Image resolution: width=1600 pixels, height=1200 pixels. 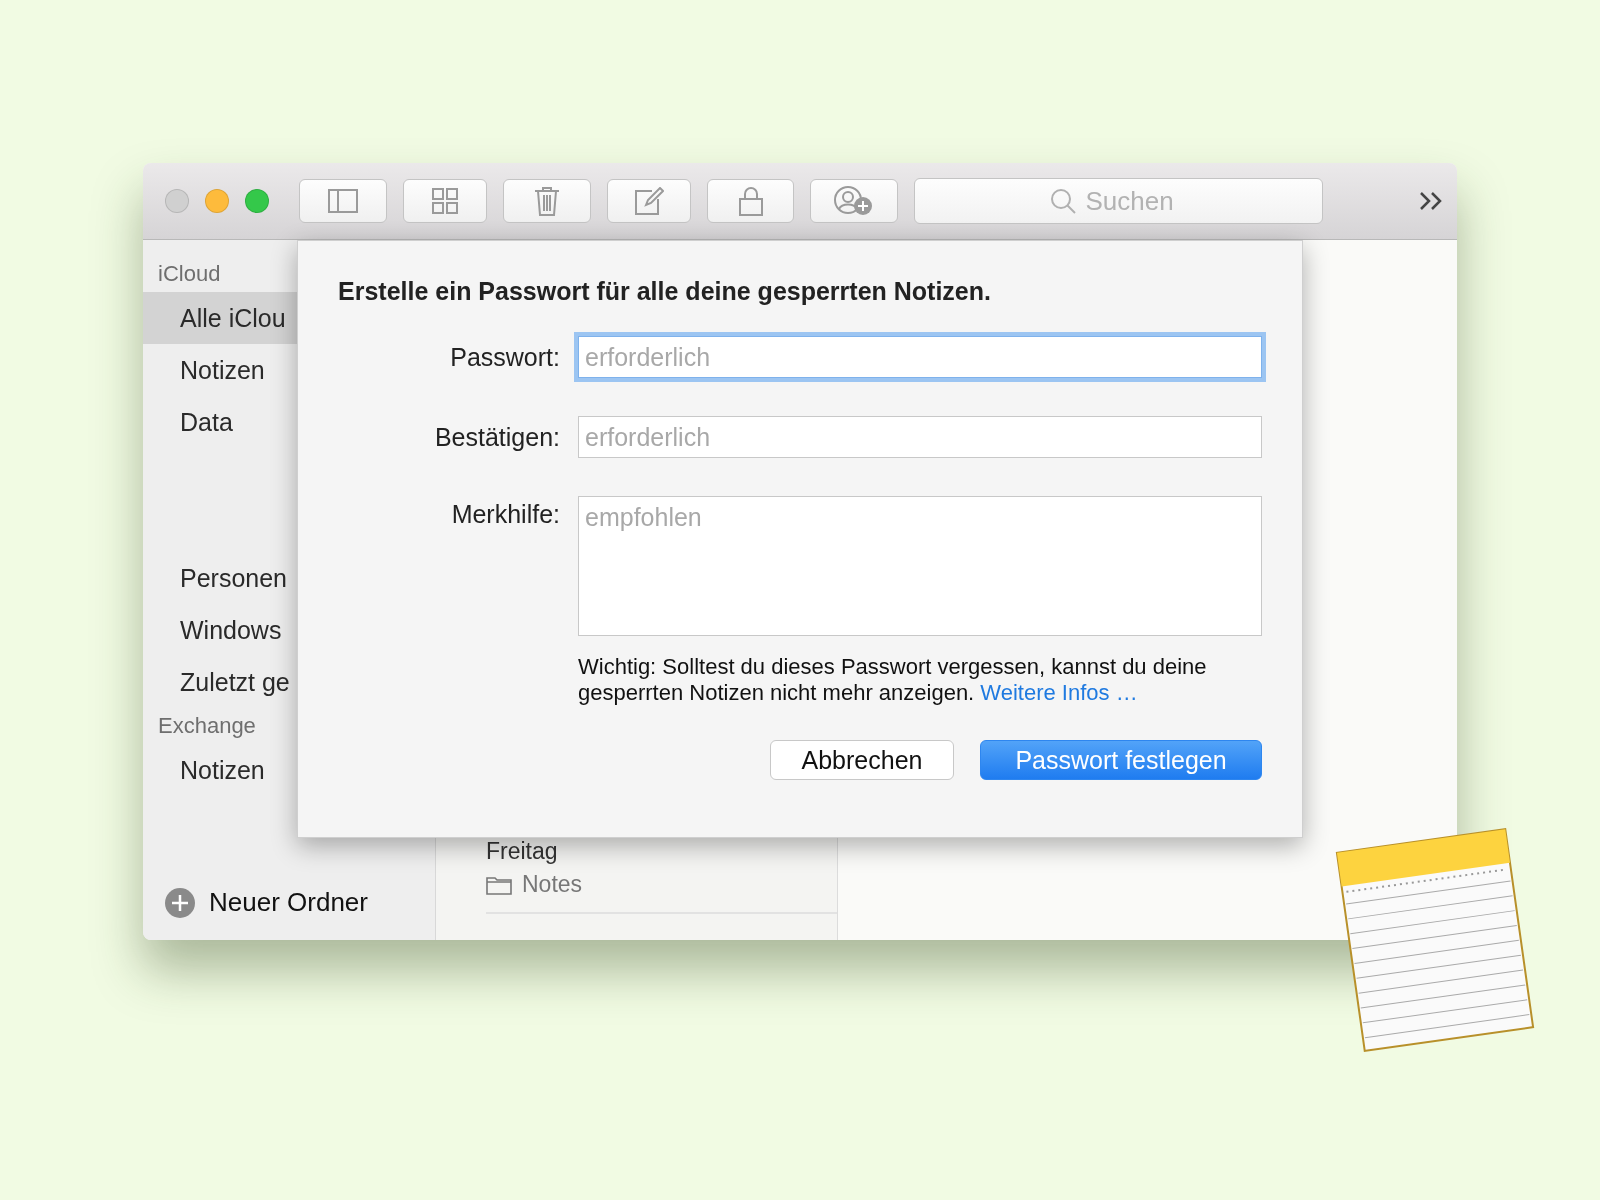 I want to click on search-input: Suchen, so click(x=1135, y=201).